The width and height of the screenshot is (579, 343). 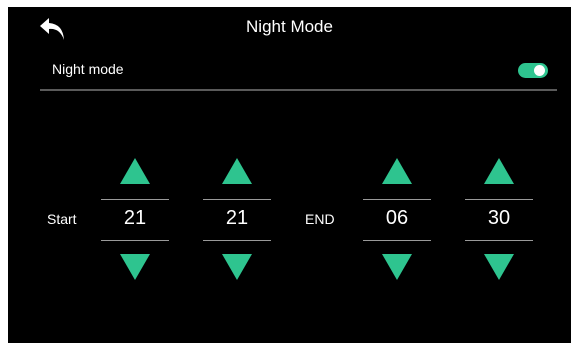 I want to click on start-minute-decrement-button, so click(x=237, y=267).